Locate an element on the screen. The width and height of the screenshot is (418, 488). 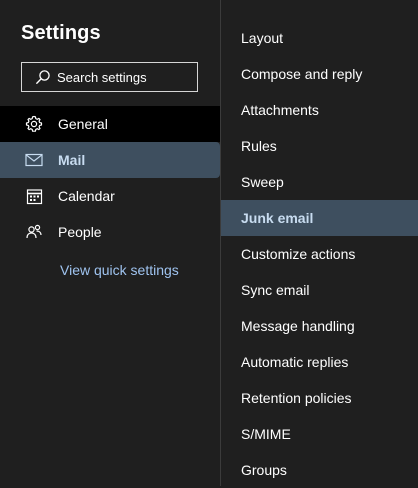
submenu-item-groups: Groups is located at coordinates (319, 470).